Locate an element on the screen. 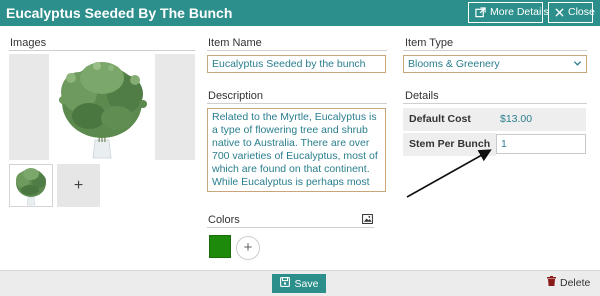 This screenshot has width=600, height=296. delete-label: Delete is located at coordinates (575, 282).